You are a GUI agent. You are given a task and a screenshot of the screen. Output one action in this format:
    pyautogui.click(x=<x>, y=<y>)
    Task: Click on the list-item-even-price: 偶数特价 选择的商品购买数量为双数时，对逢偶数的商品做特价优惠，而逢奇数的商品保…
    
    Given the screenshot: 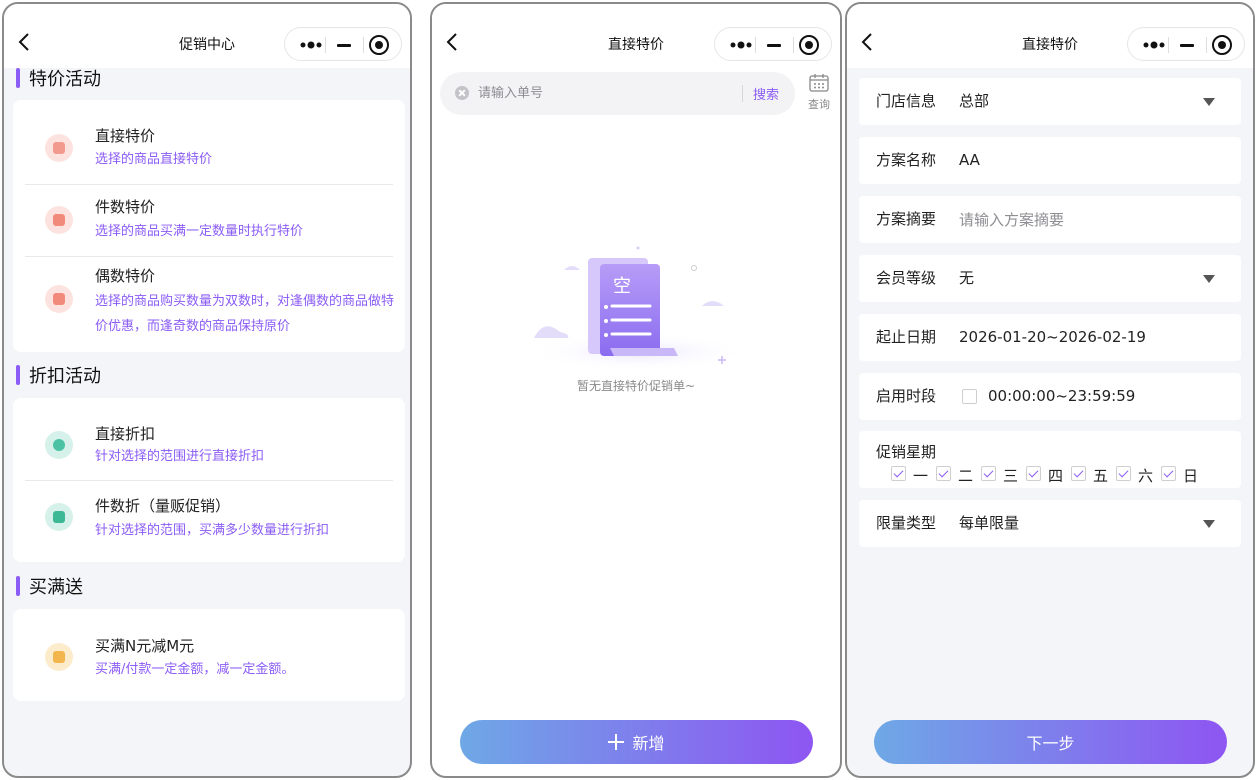 What is the action you would take?
    pyautogui.click(x=209, y=304)
    